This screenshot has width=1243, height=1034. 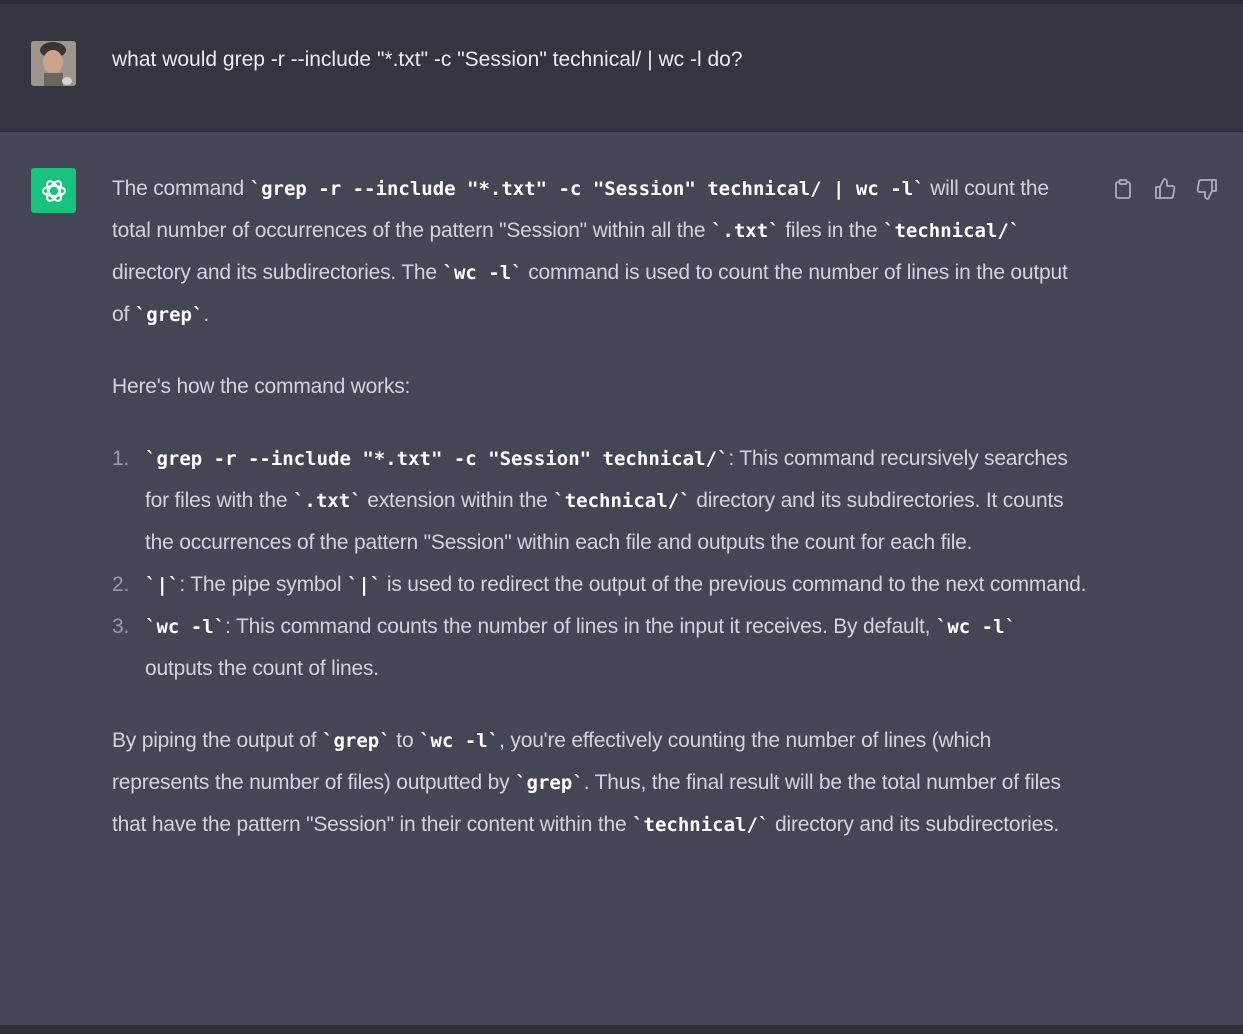 I want to click on copy-button, so click(x=1123, y=189).